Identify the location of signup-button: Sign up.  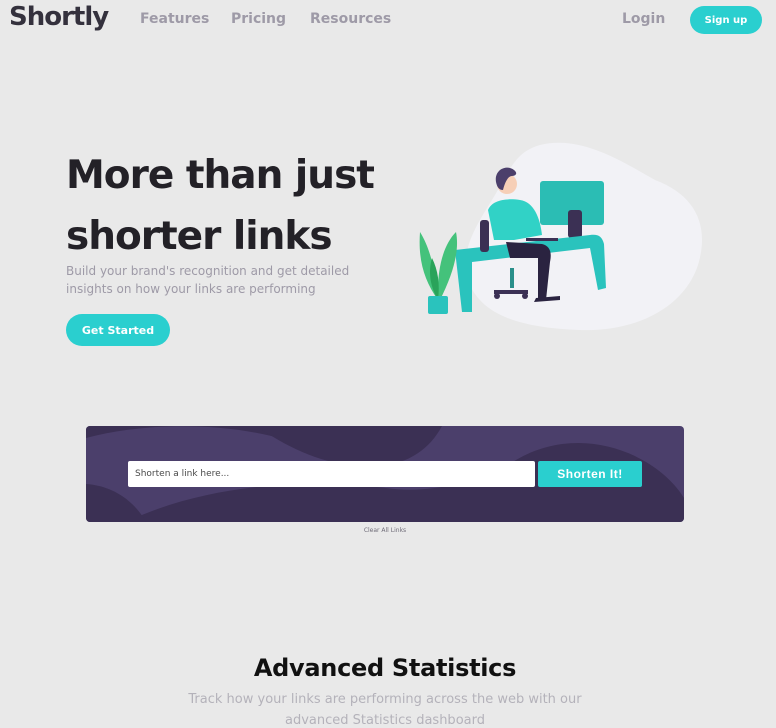
(726, 20).